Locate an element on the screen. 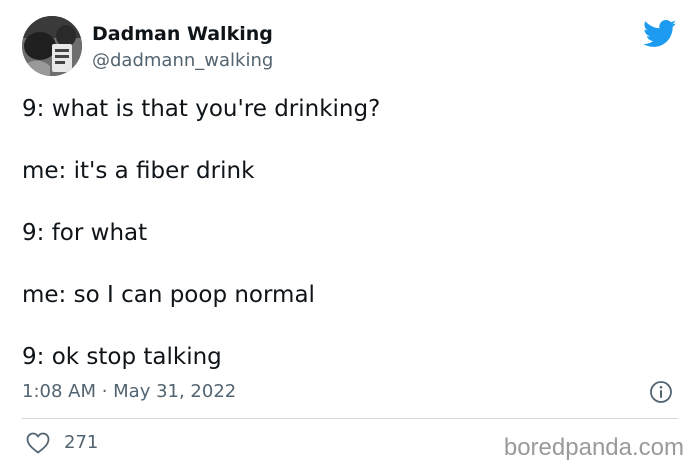 This screenshot has width=700, height=471. heart-icon is located at coordinates (38, 443).